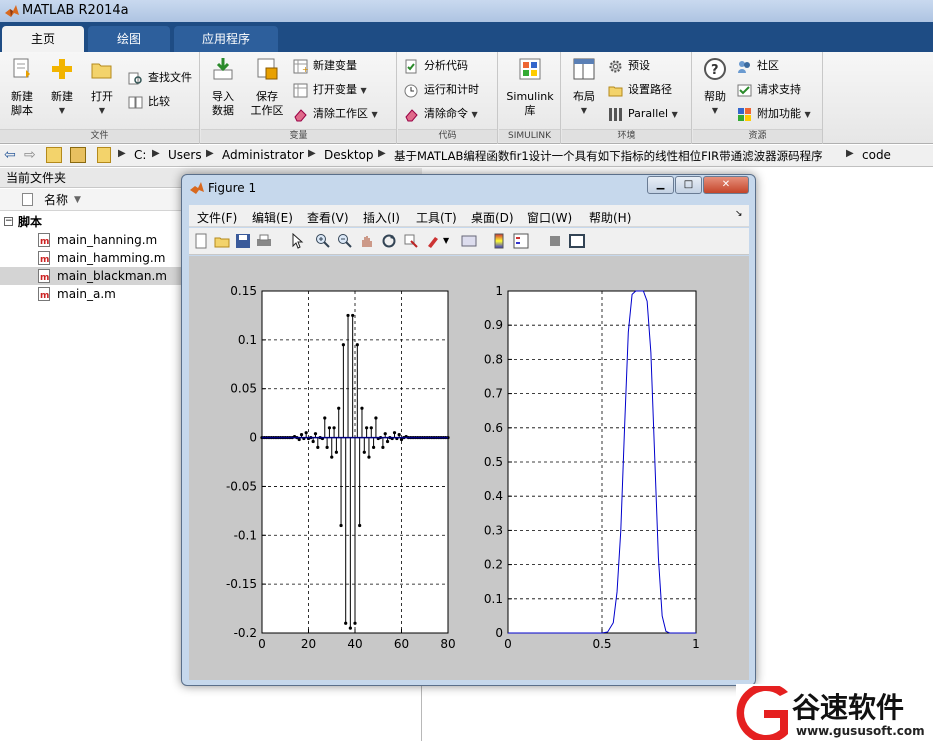  I want to click on pan-icon, so click(367, 241).